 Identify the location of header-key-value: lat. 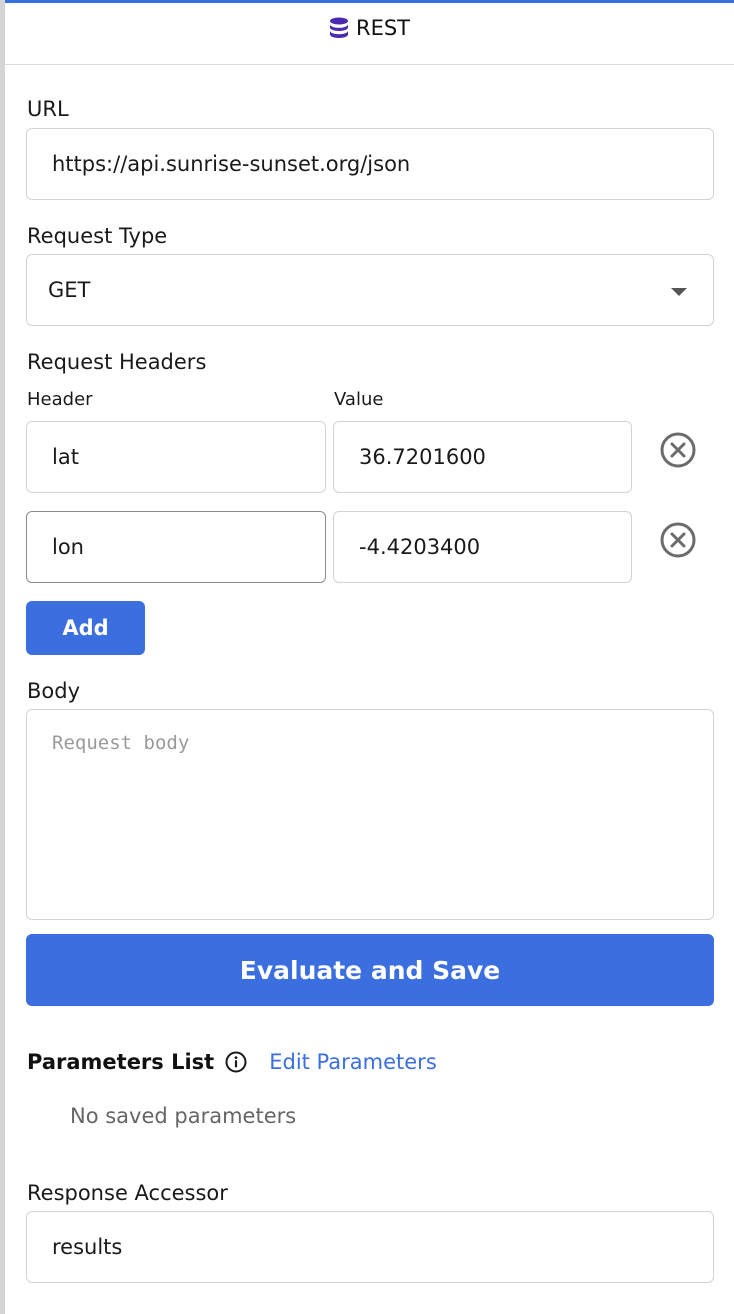
(65, 457).